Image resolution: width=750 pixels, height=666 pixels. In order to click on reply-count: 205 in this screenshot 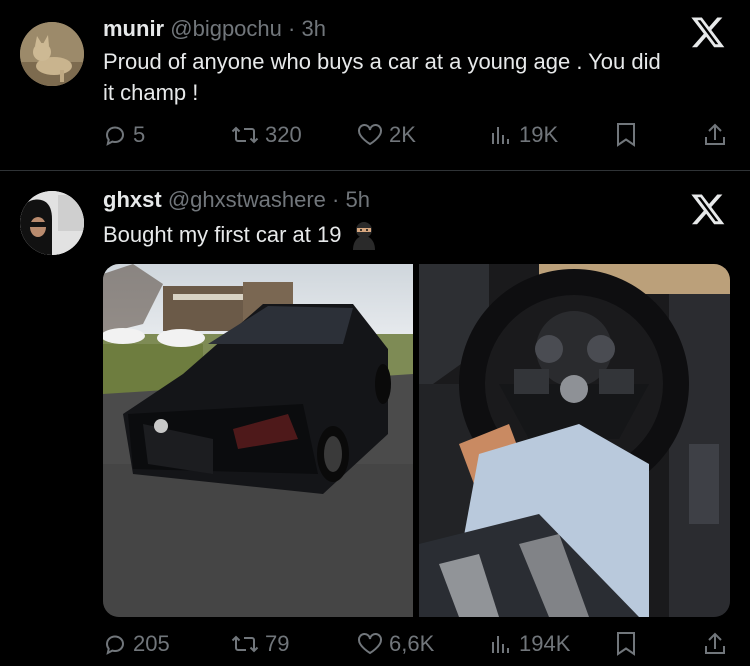, I will do `click(151, 643)`.